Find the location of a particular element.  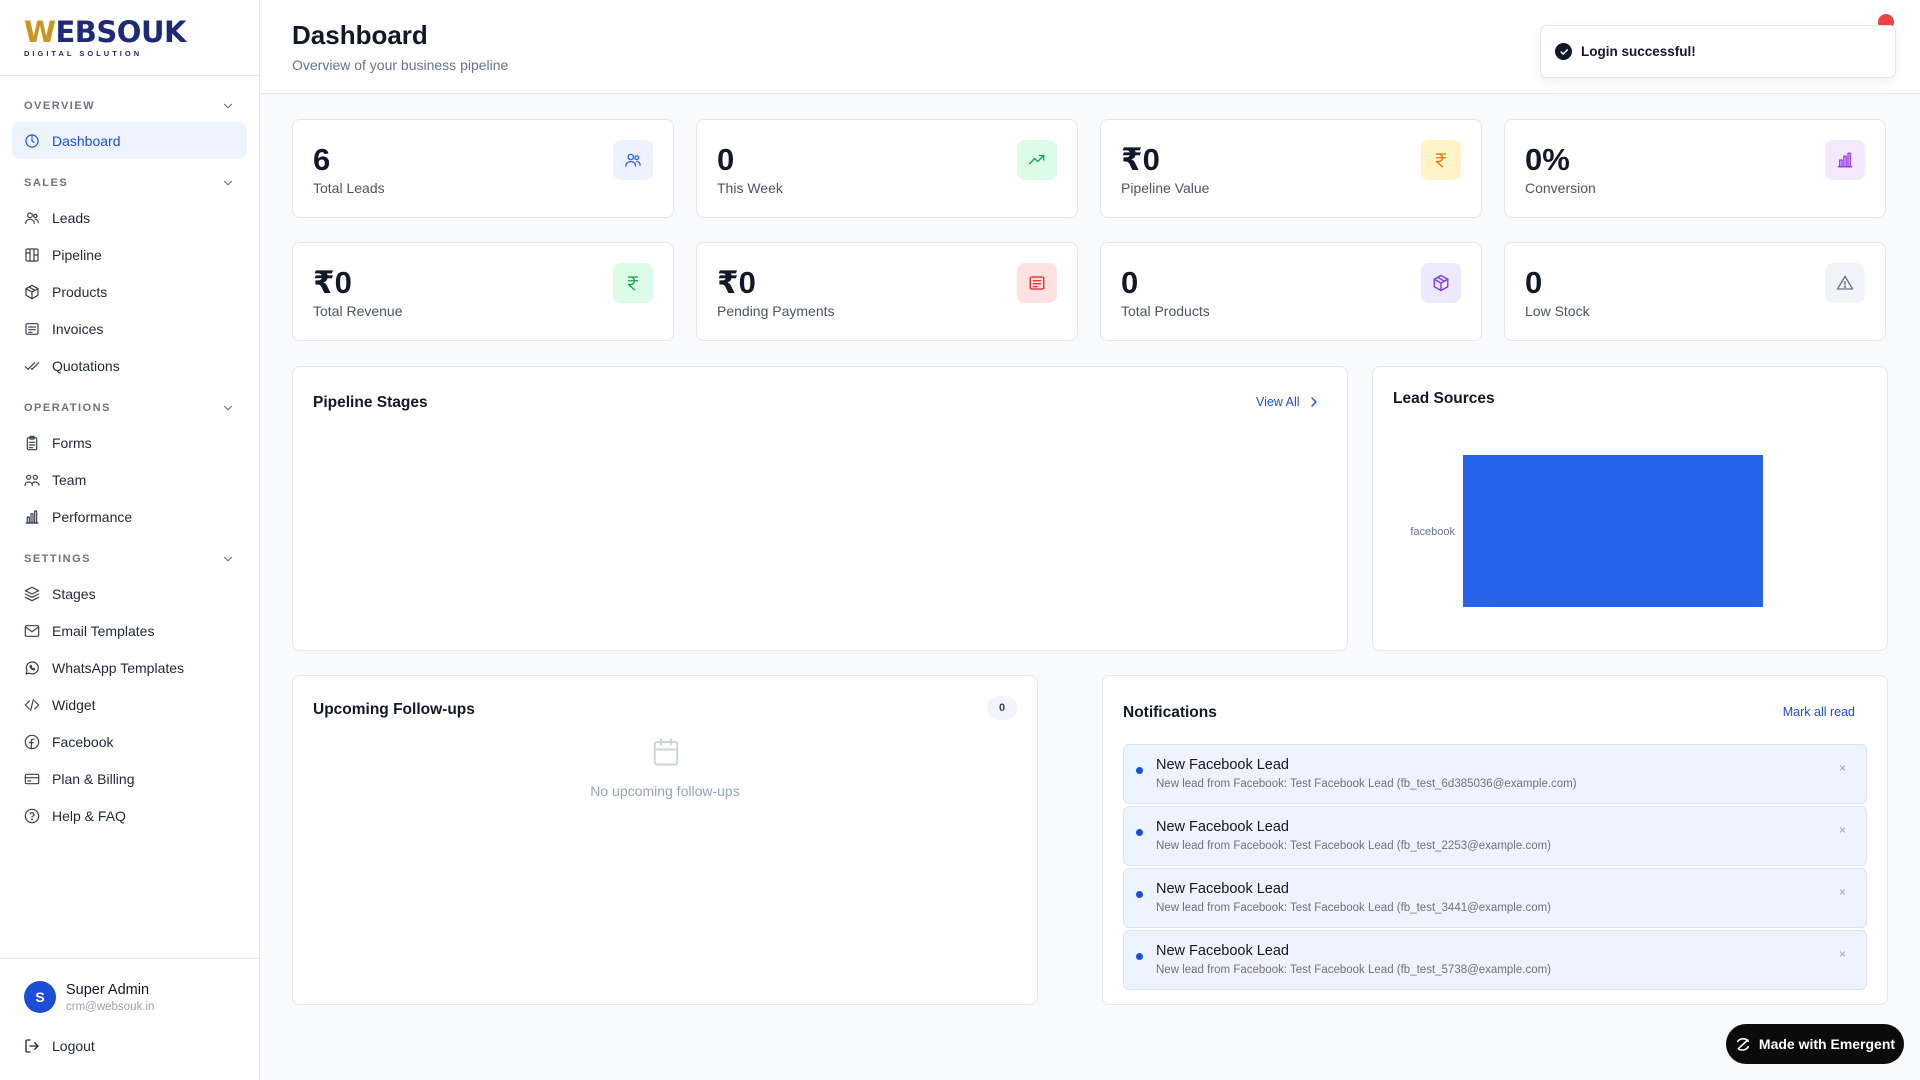

emergent-label: Made with Emergent is located at coordinates (1827, 1044).